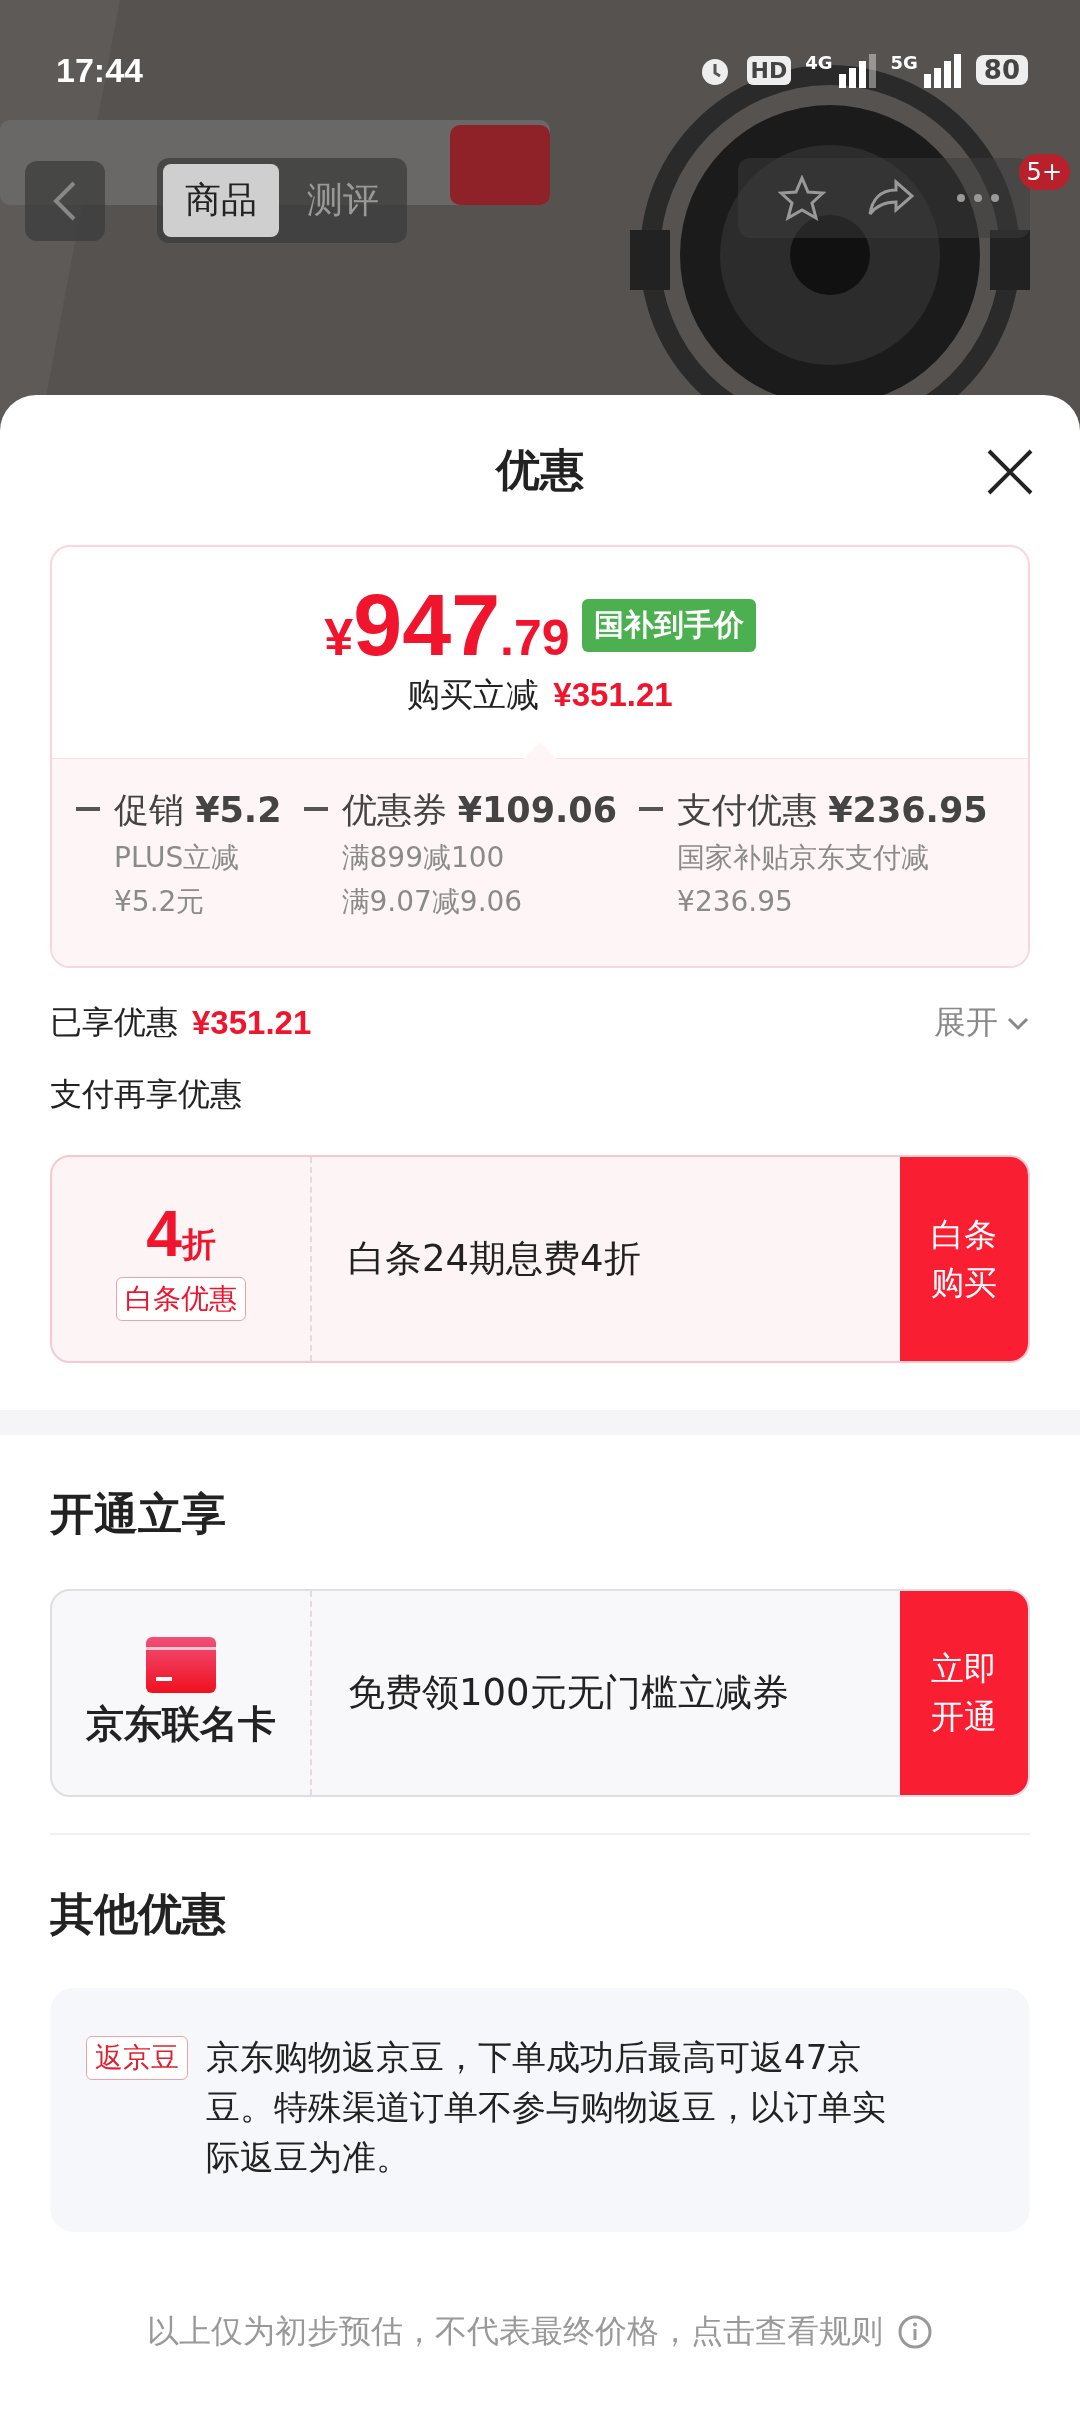 The width and height of the screenshot is (1080, 2412). Describe the element at coordinates (198, 810) in the screenshot. I see `discount-label: 促销 ¥5.2` at that location.